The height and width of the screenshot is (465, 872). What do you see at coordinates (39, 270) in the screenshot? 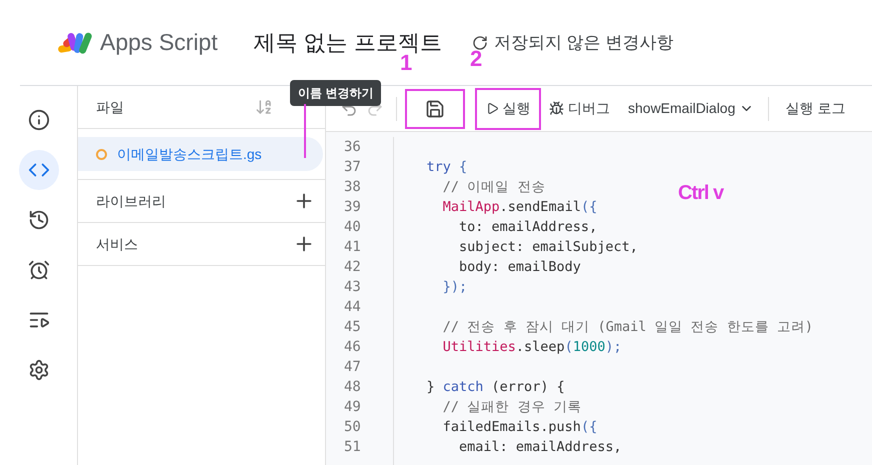
I see `alarm-clock-icon` at bounding box center [39, 270].